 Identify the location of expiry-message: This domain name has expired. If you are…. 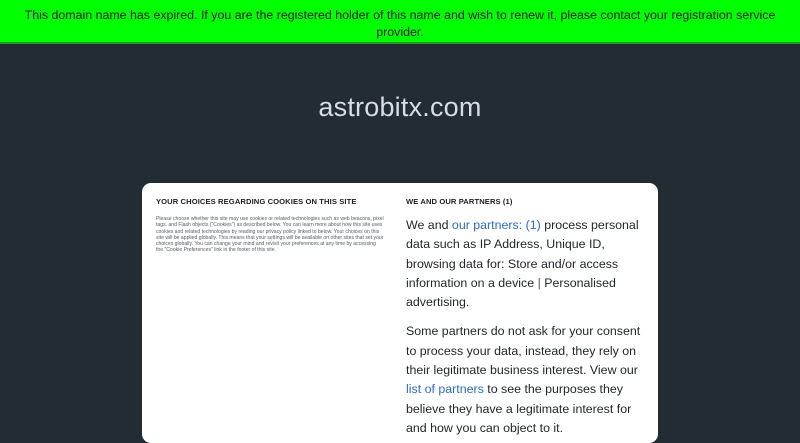
(400, 23).